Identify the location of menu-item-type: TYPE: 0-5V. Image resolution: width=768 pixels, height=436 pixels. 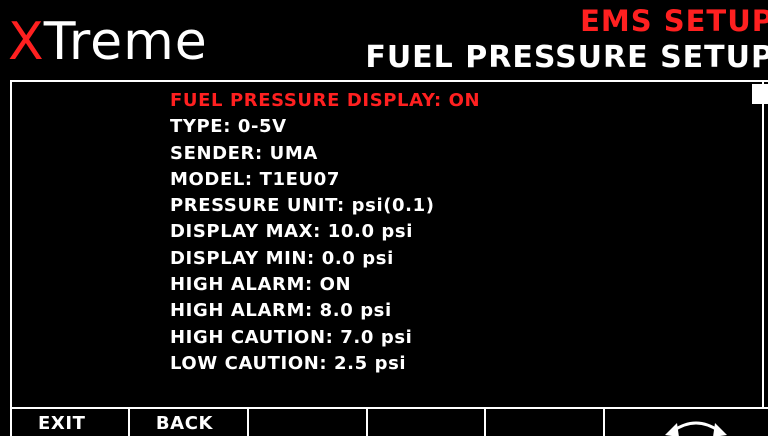
(325, 127).